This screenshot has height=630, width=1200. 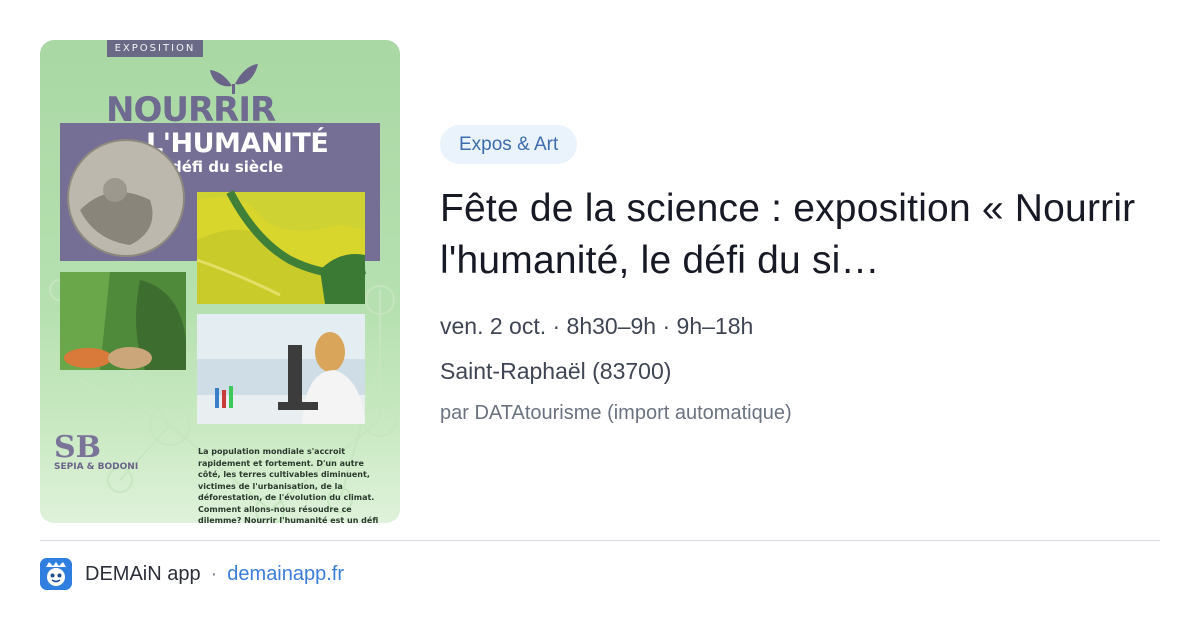 What do you see at coordinates (77, 447) in the screenshot?
I see `publisher-monogram: SB` at bounding box center [77, 447].